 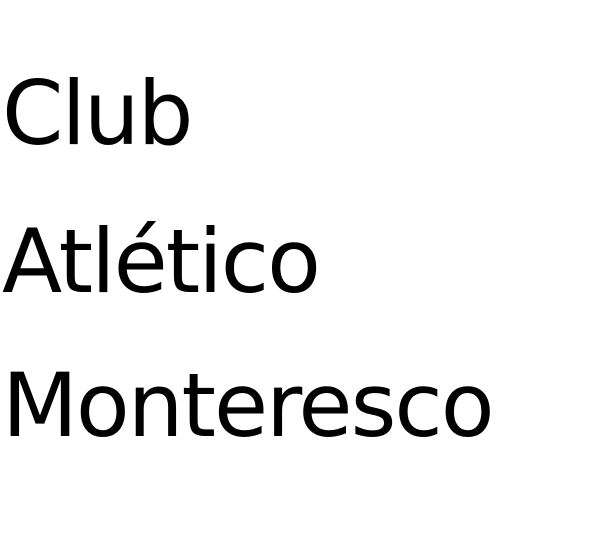 I want to click on text-line-club: Club, so click(x=98, y=113).